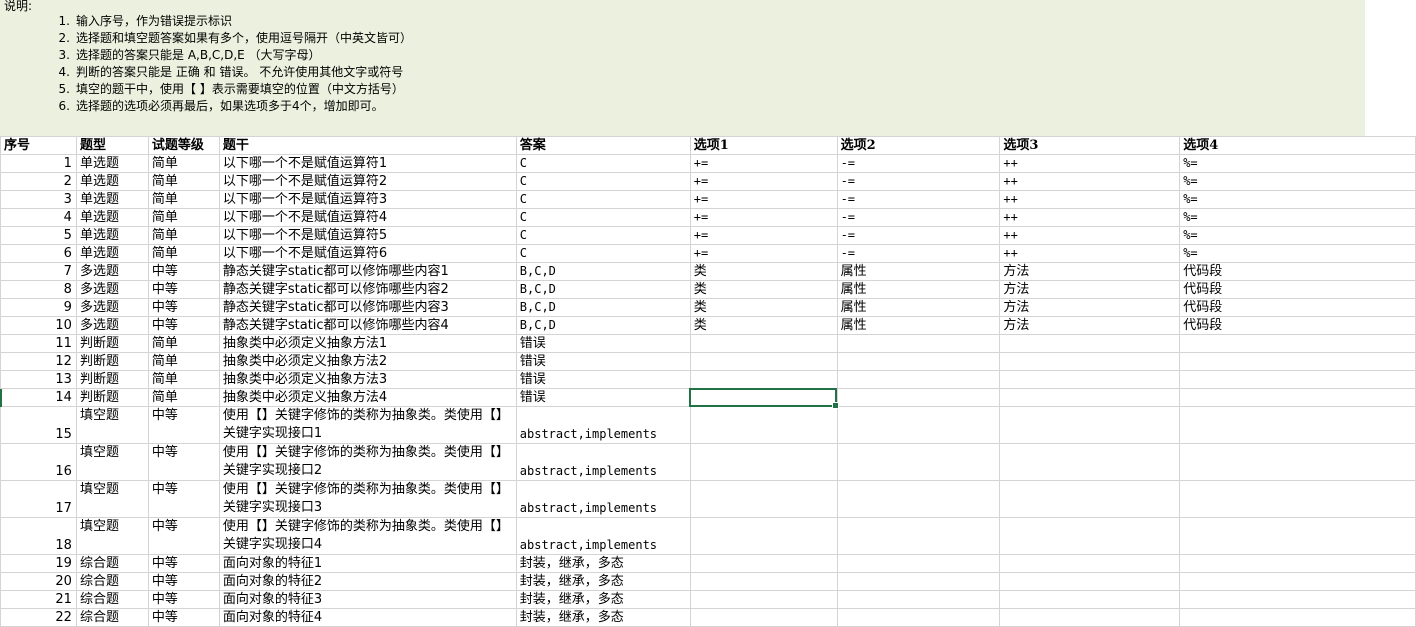 This screenshot has height=627, width=1416. Describe the element at coordinates (38, 425) in the screenshot. I see `cell-seq: 15` at that location.